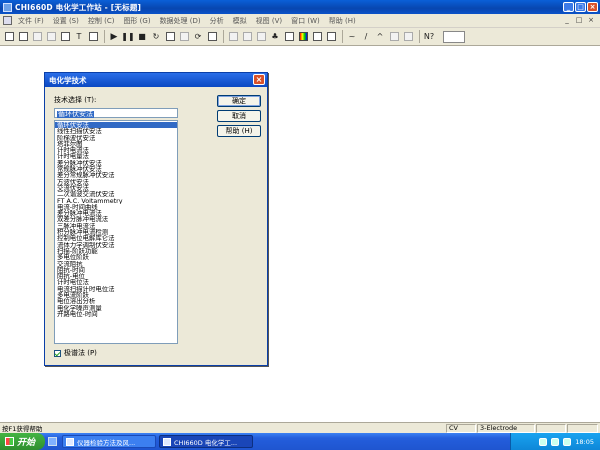 Image resolution: width=600 pixels, height=450 pixels. Describe the element at coordinates (352, 37) in the screenshot. I see `derivative-icon: ~` at that location.